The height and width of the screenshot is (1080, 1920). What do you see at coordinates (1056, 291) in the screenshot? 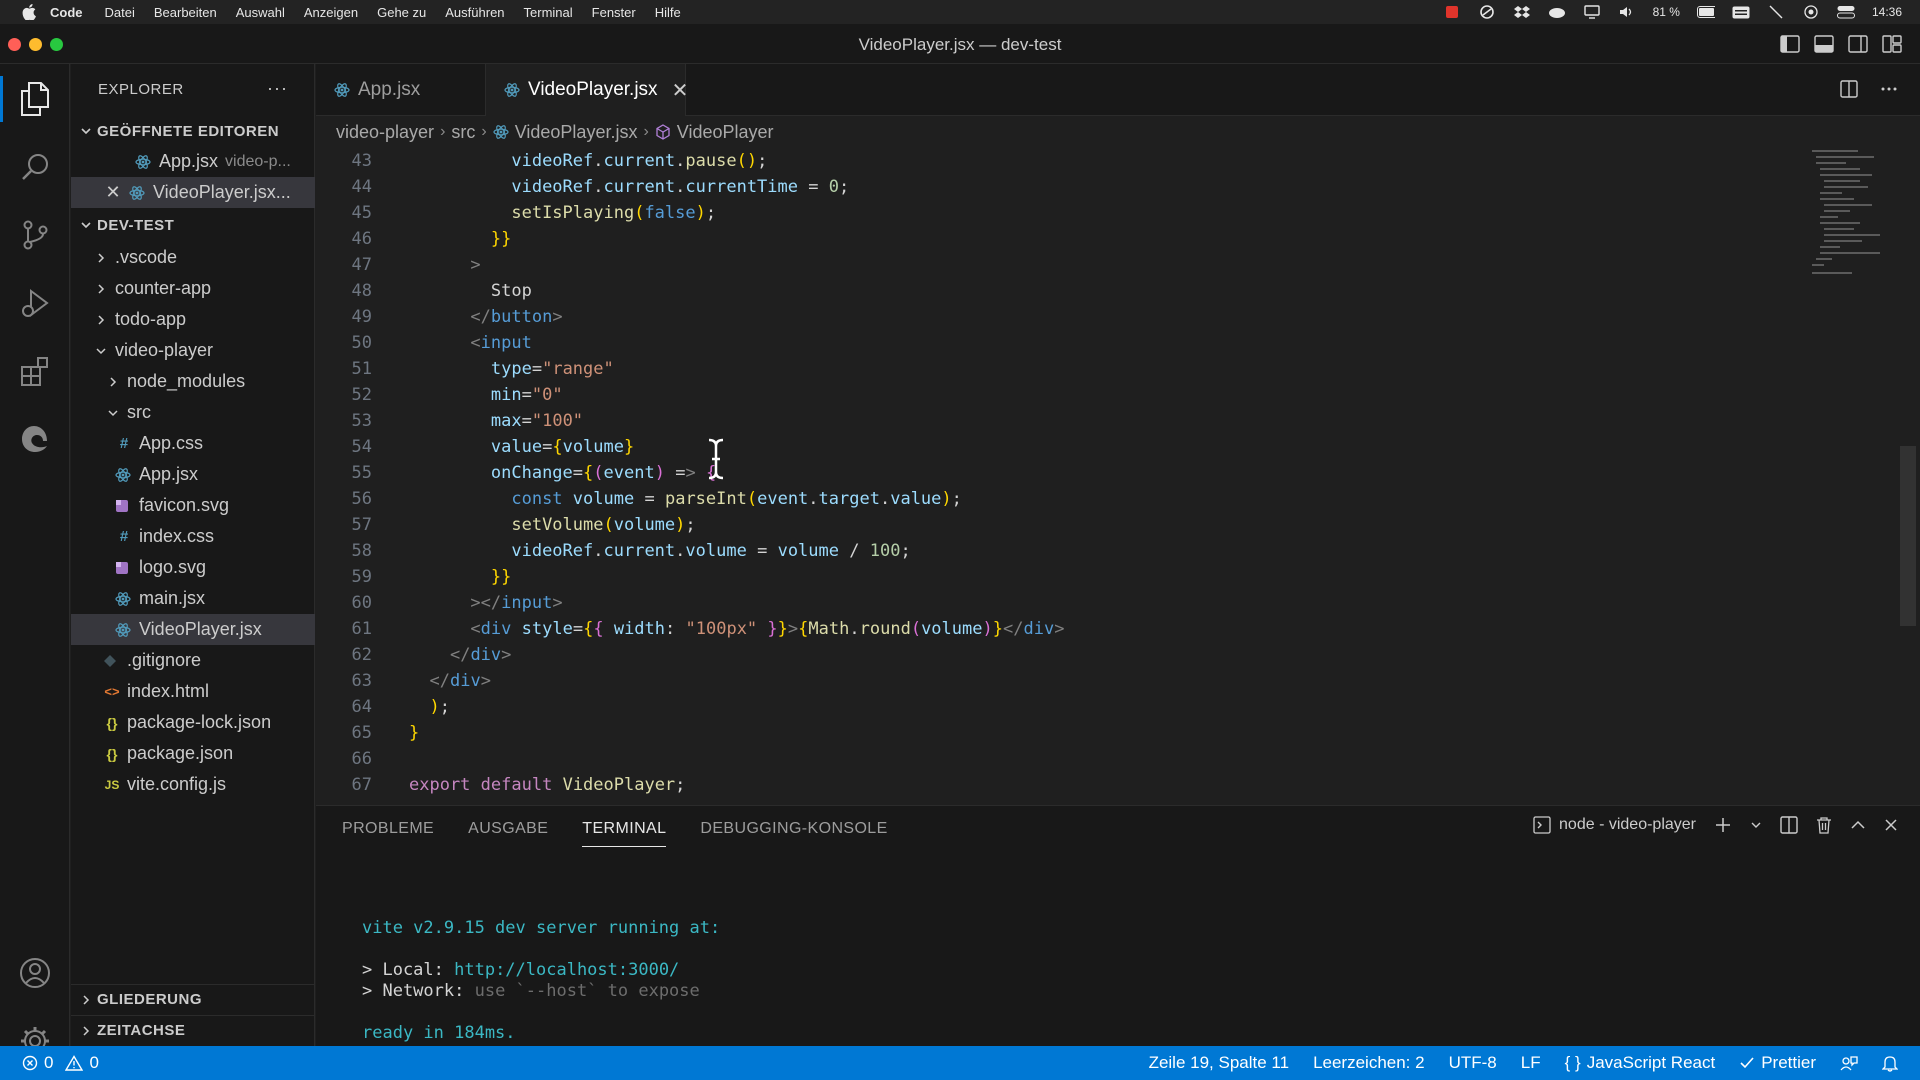
I see `code-line: 48 Stop` at bounding box center [1056, 291].